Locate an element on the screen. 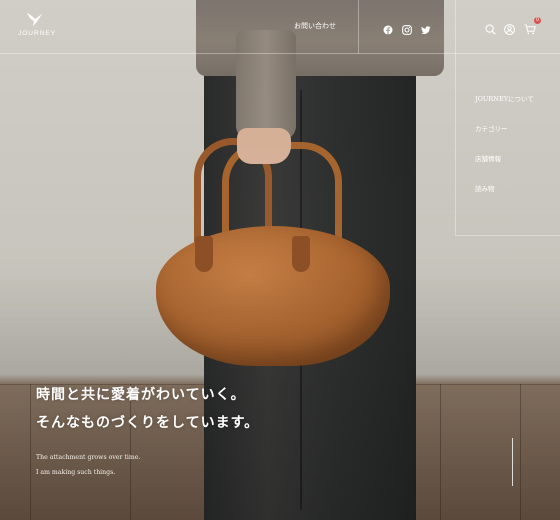 This screenshot has height=520, width=560. nav-item-about: JOURNEYについて is located at coordinates (504, 98).